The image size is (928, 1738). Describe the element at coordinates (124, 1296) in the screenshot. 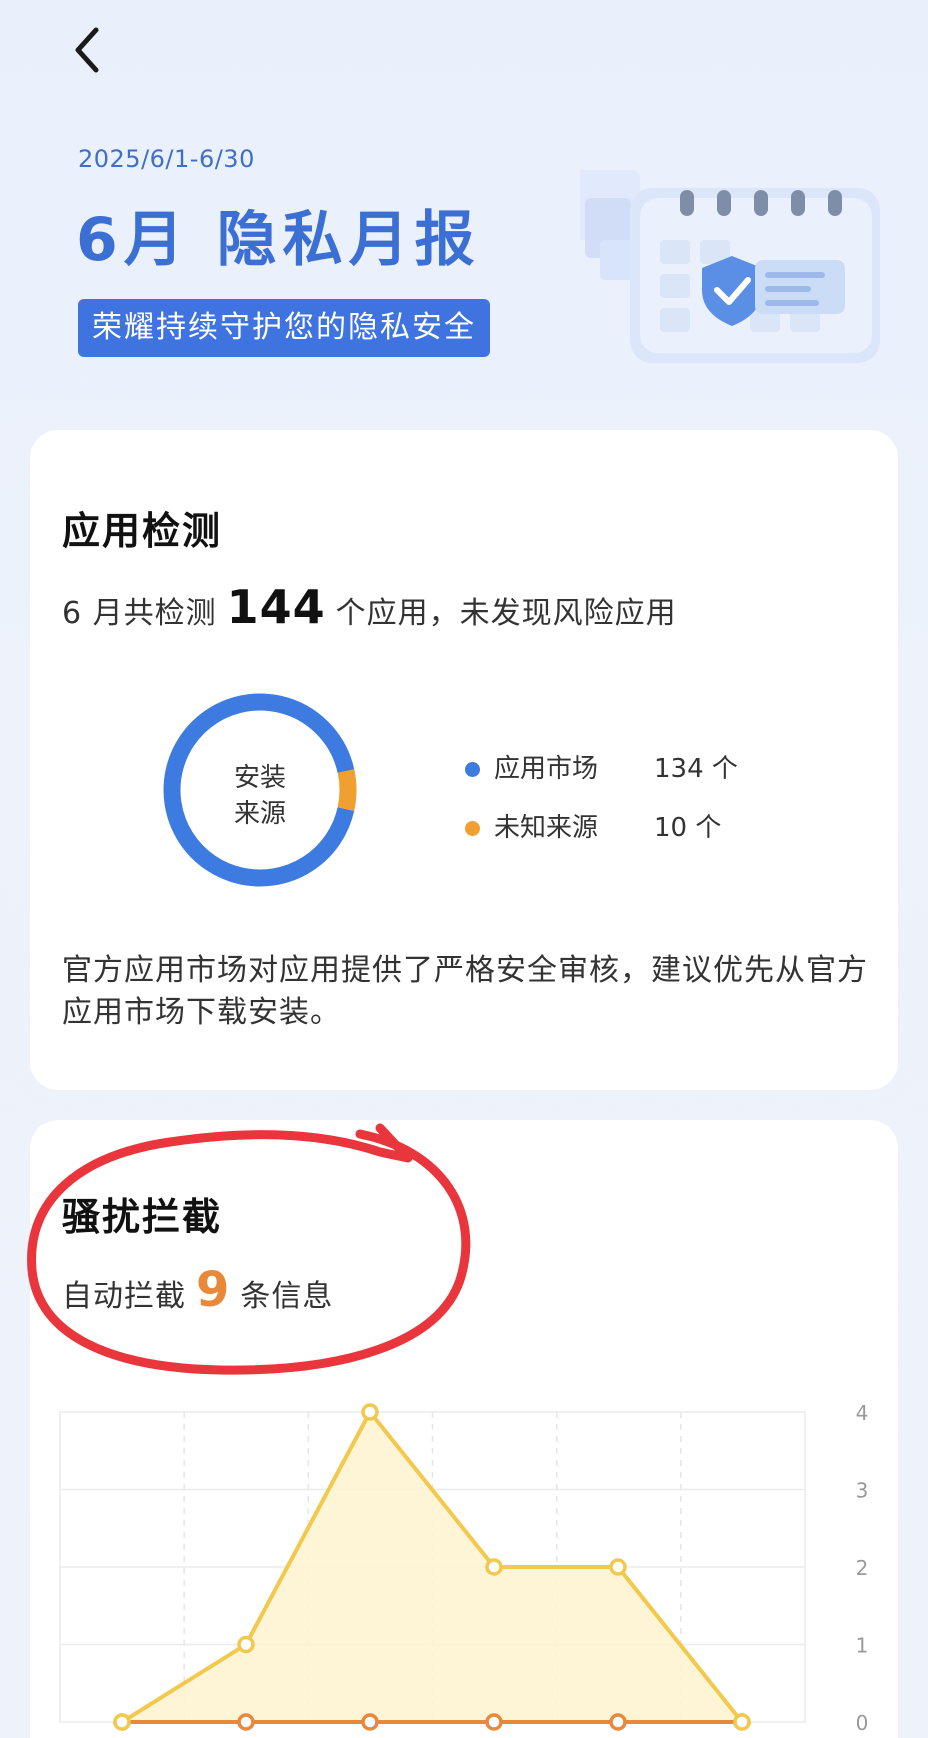

I see `block-summary-prefix: 自动拦截` at that location.